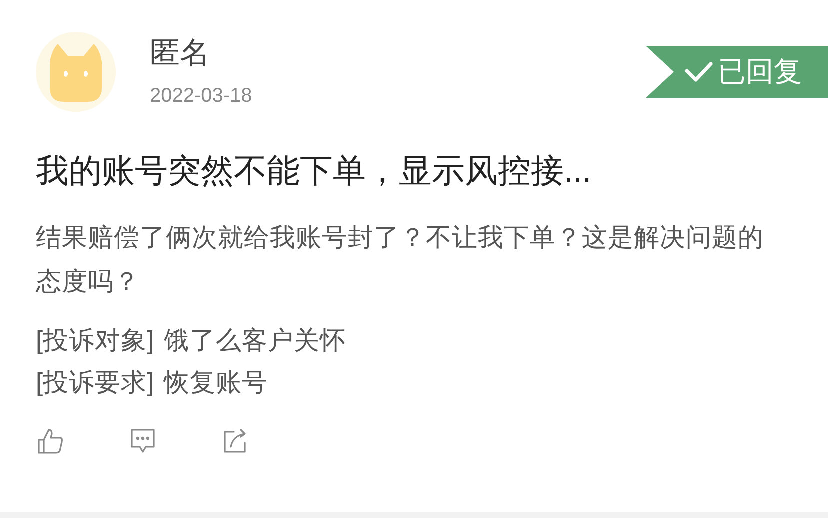 The height and width of the screenshot is (518, 828). What do you see at coordinates (51, 441) in the screenshot?
I see `thumbs-up-icon` at bounding box center [51, 441].